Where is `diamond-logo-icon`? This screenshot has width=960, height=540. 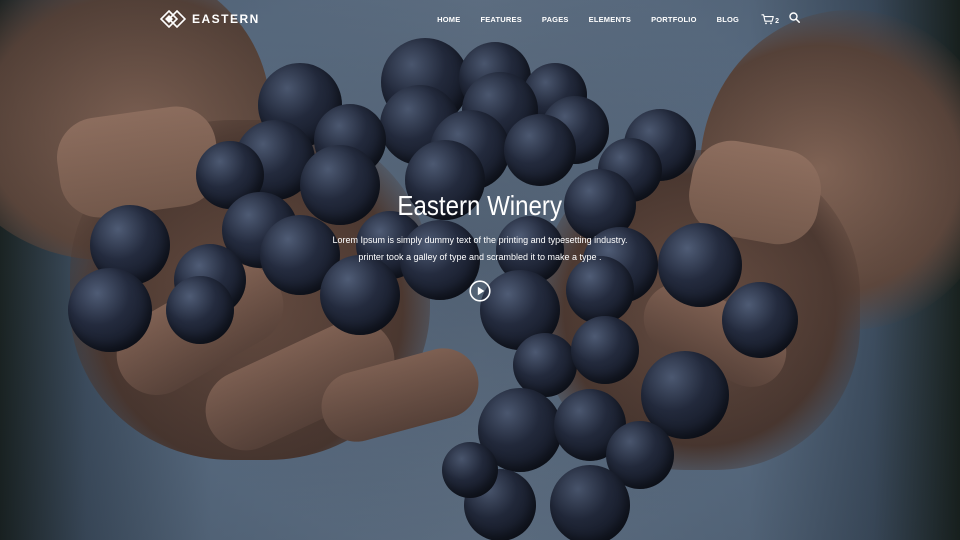 diamond-logo-icon is located at coordinates (173, 19).